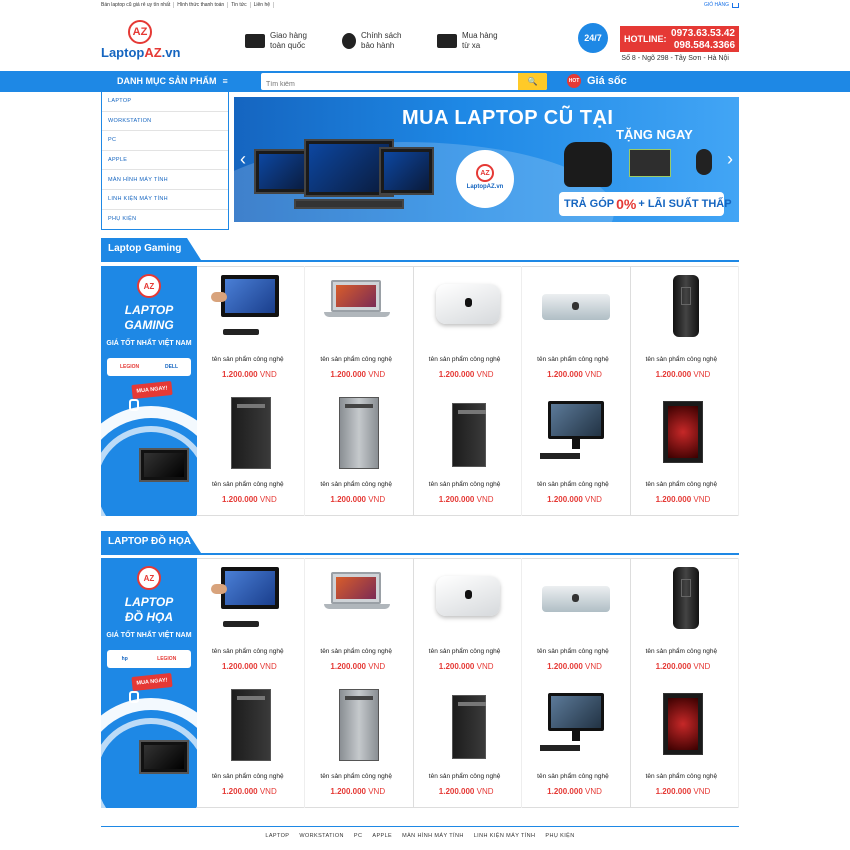  What do you see at coordinates (165, 220) in the screenshot?
I see `menu-item-accessories: PHỤ KIỆN` at bounding box center [165, 220].